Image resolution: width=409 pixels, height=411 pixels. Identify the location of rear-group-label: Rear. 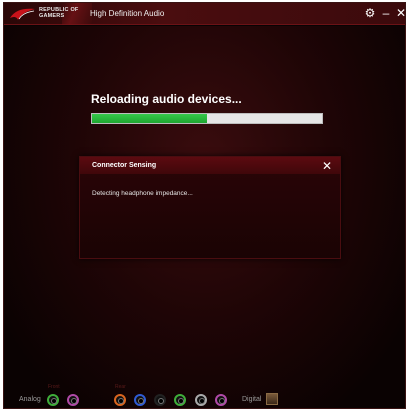
(120, 387).